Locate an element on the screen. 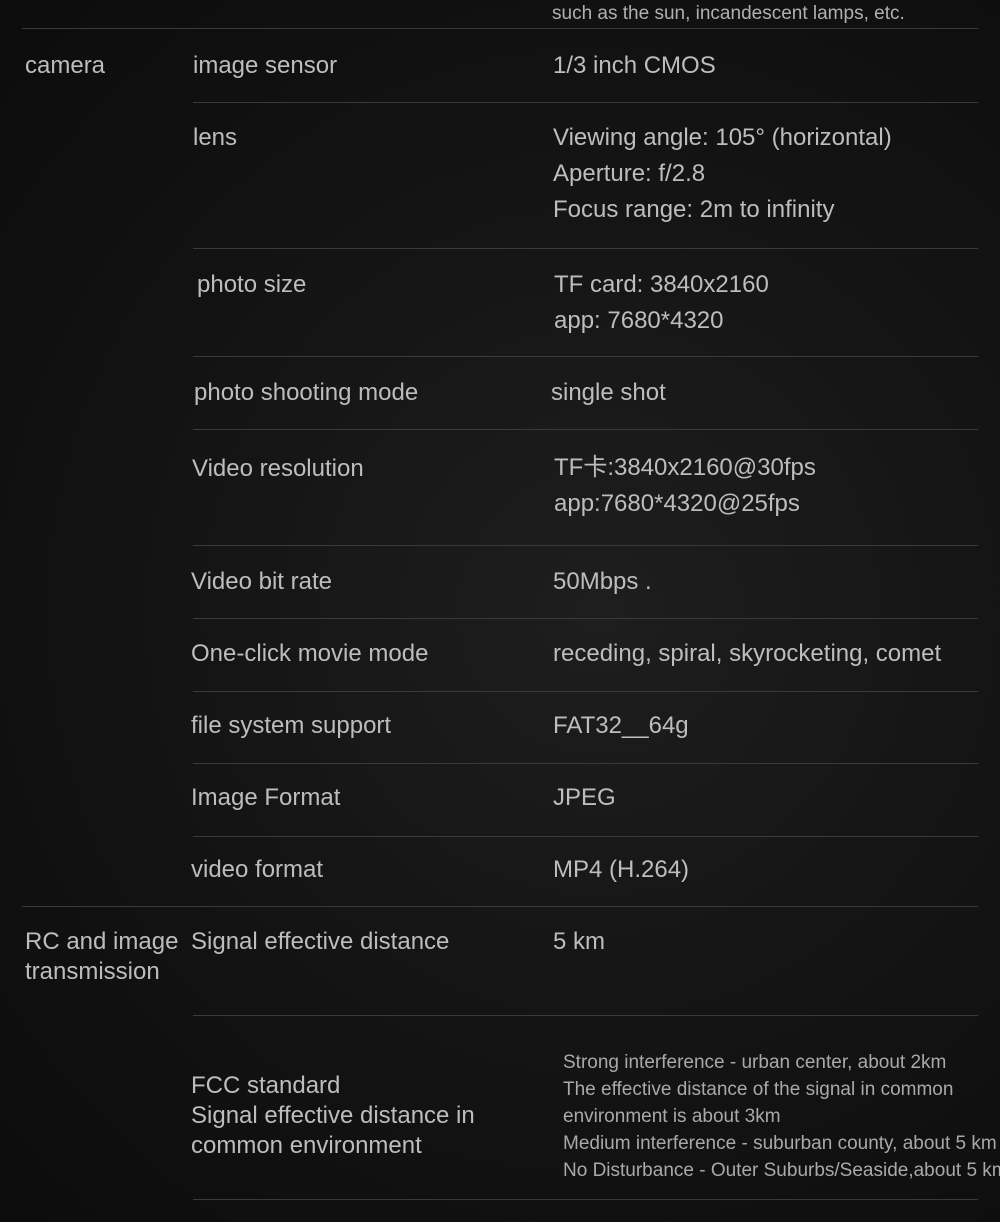 This screenshot has height=1222, width=1000. spec-label-image-sensor: image sensor is located at coordinates (265, 65).